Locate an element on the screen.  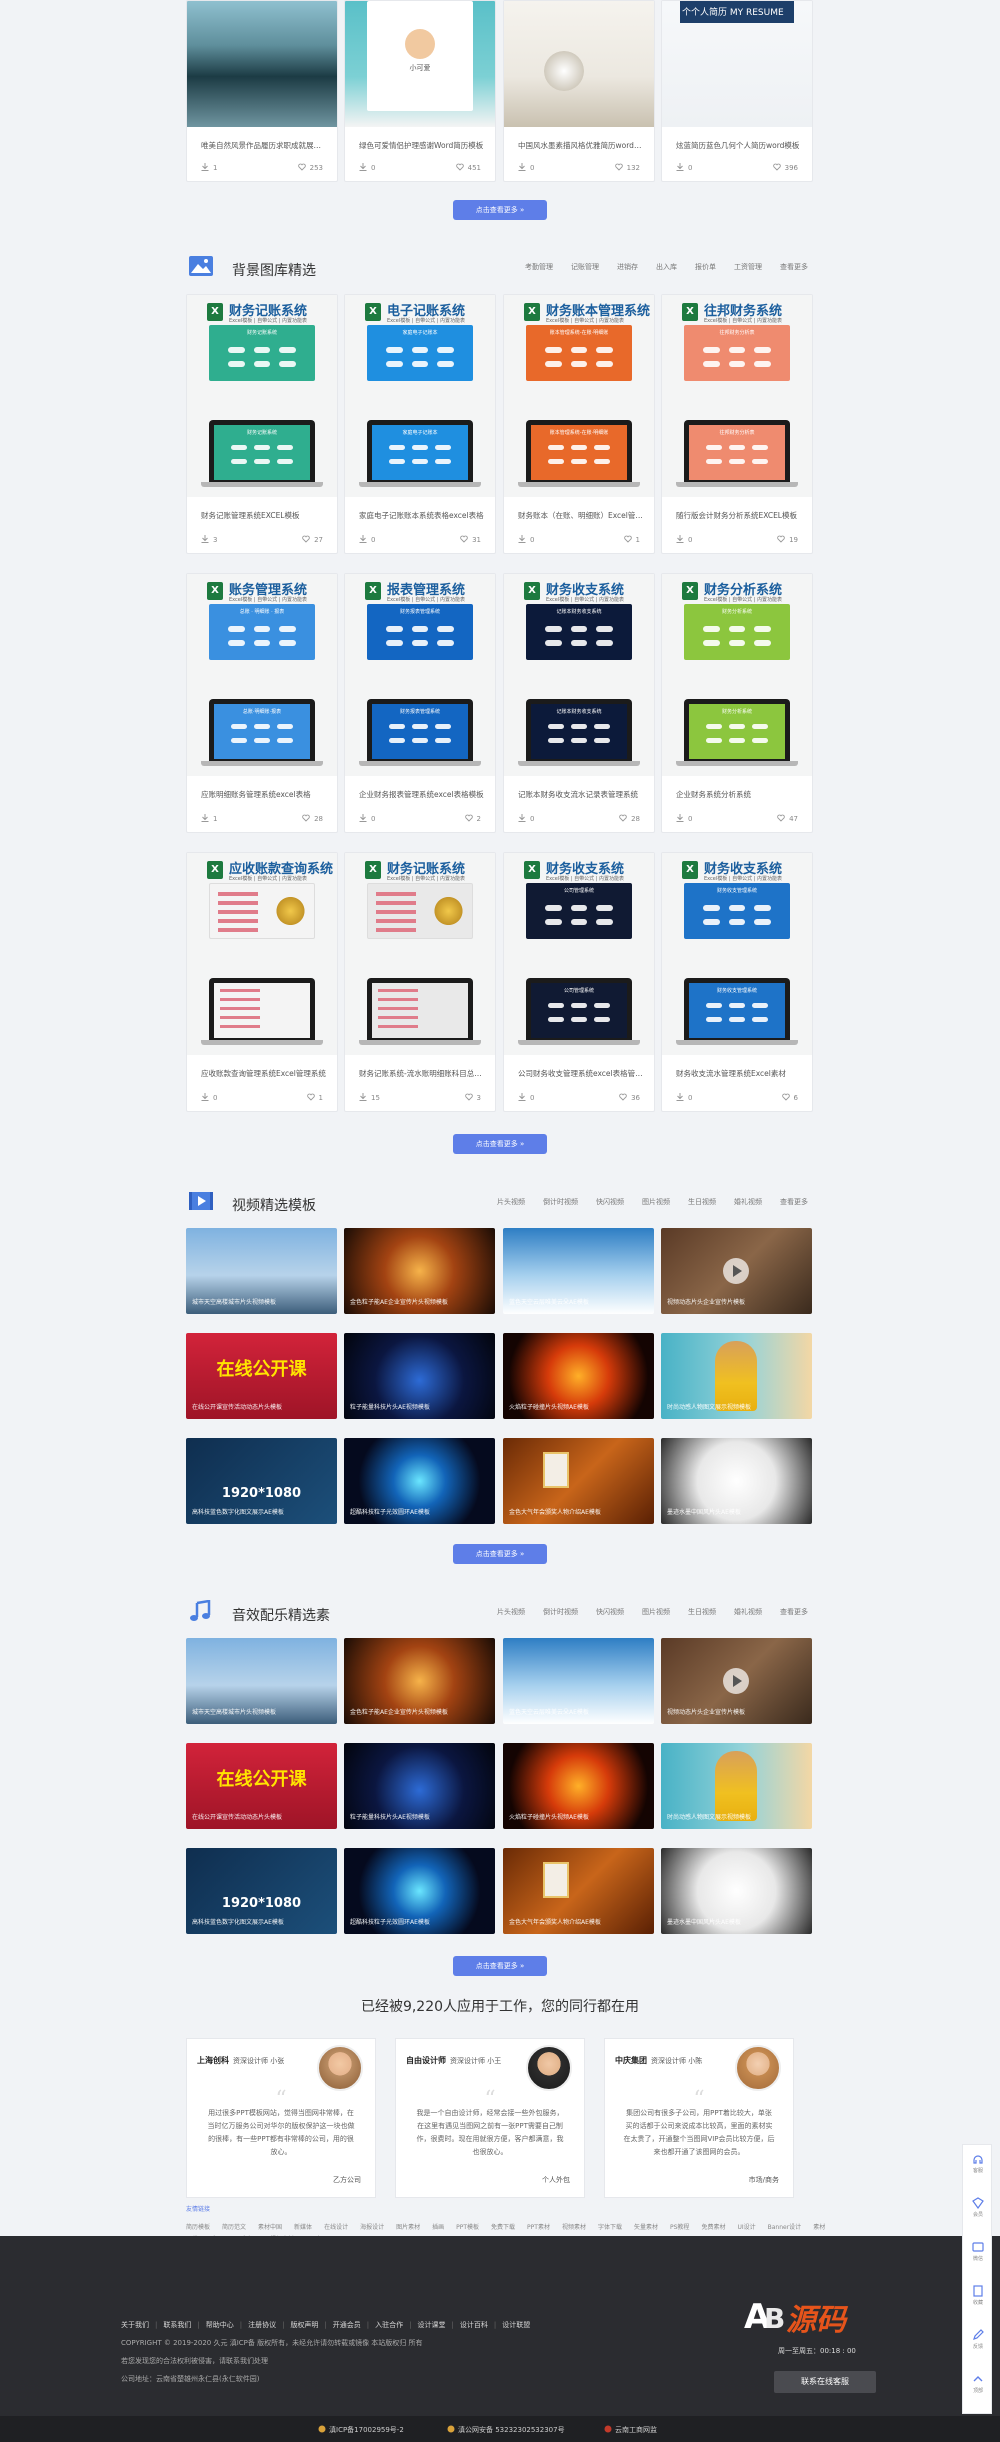
music-template-tile: 蓝色天空云层唯美云朵AE模板 is located at coordinates (578, 1681).